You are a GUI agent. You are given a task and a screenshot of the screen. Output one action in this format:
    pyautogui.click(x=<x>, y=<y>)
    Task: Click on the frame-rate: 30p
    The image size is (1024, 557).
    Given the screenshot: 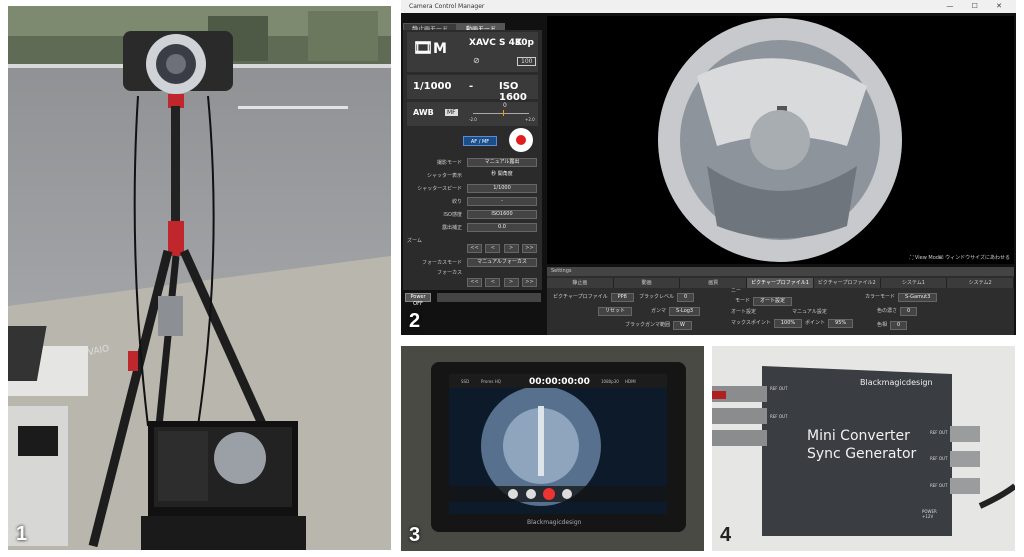 What is the action you would take?
    pyautogui.click(x=524, y=43)
    